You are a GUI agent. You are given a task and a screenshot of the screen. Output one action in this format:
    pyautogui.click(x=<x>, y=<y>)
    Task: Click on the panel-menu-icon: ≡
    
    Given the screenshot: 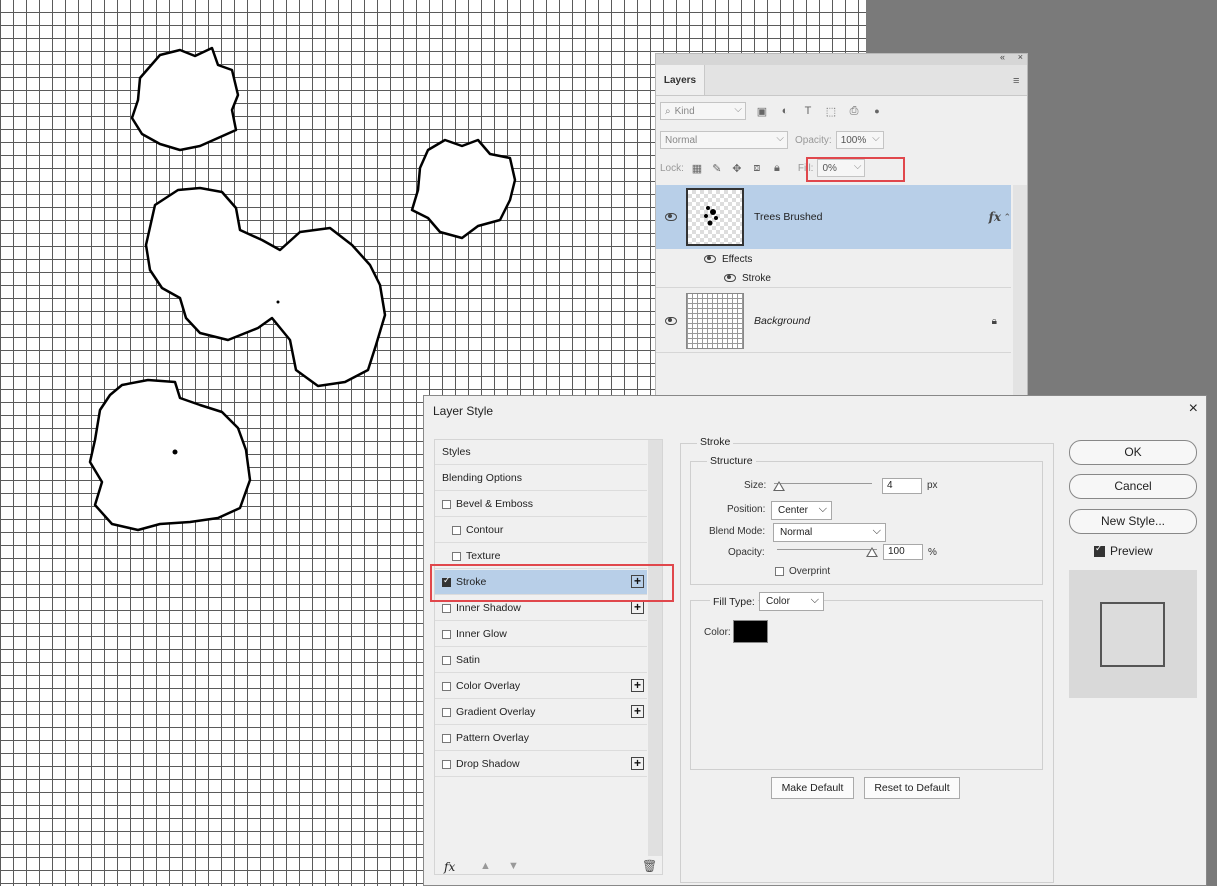 What is the action you would take?
    pyautogui.click(x=1018, y=81)
    